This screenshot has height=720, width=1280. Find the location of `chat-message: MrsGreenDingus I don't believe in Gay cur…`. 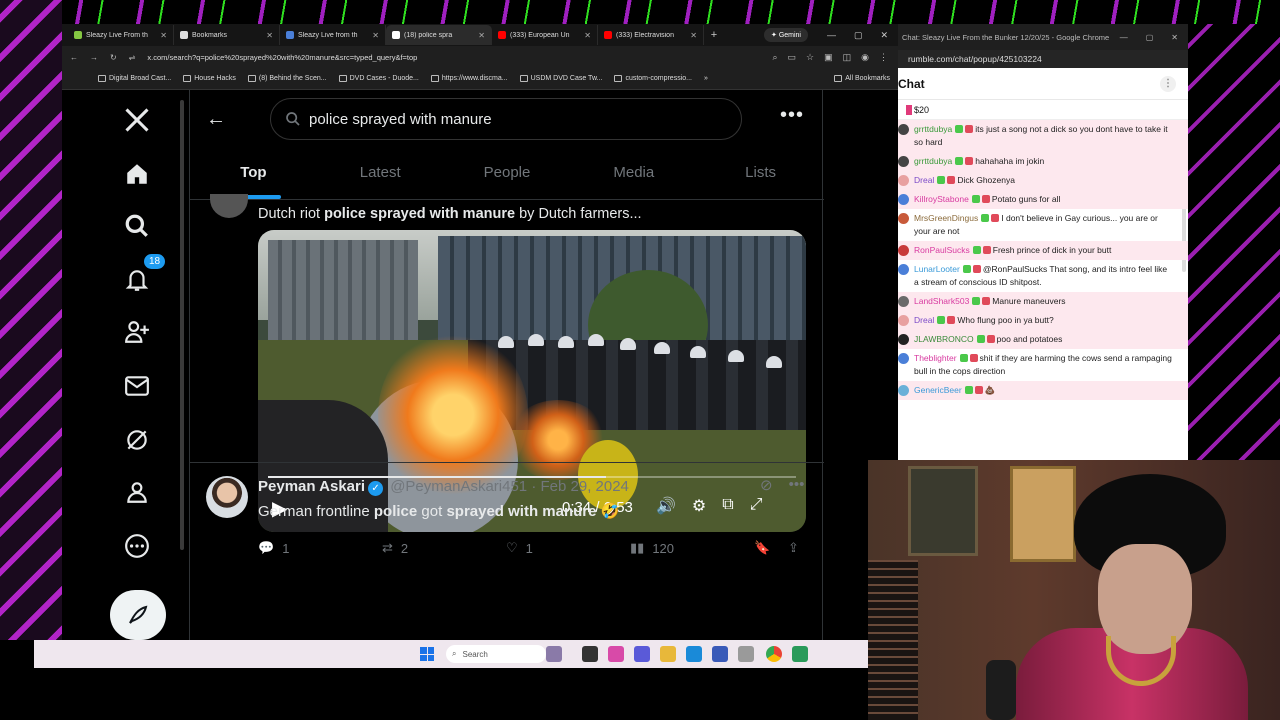

chat-message: MrsGreenDingus I don't believe in Gay cur… is located at coordinates (1043, 225).